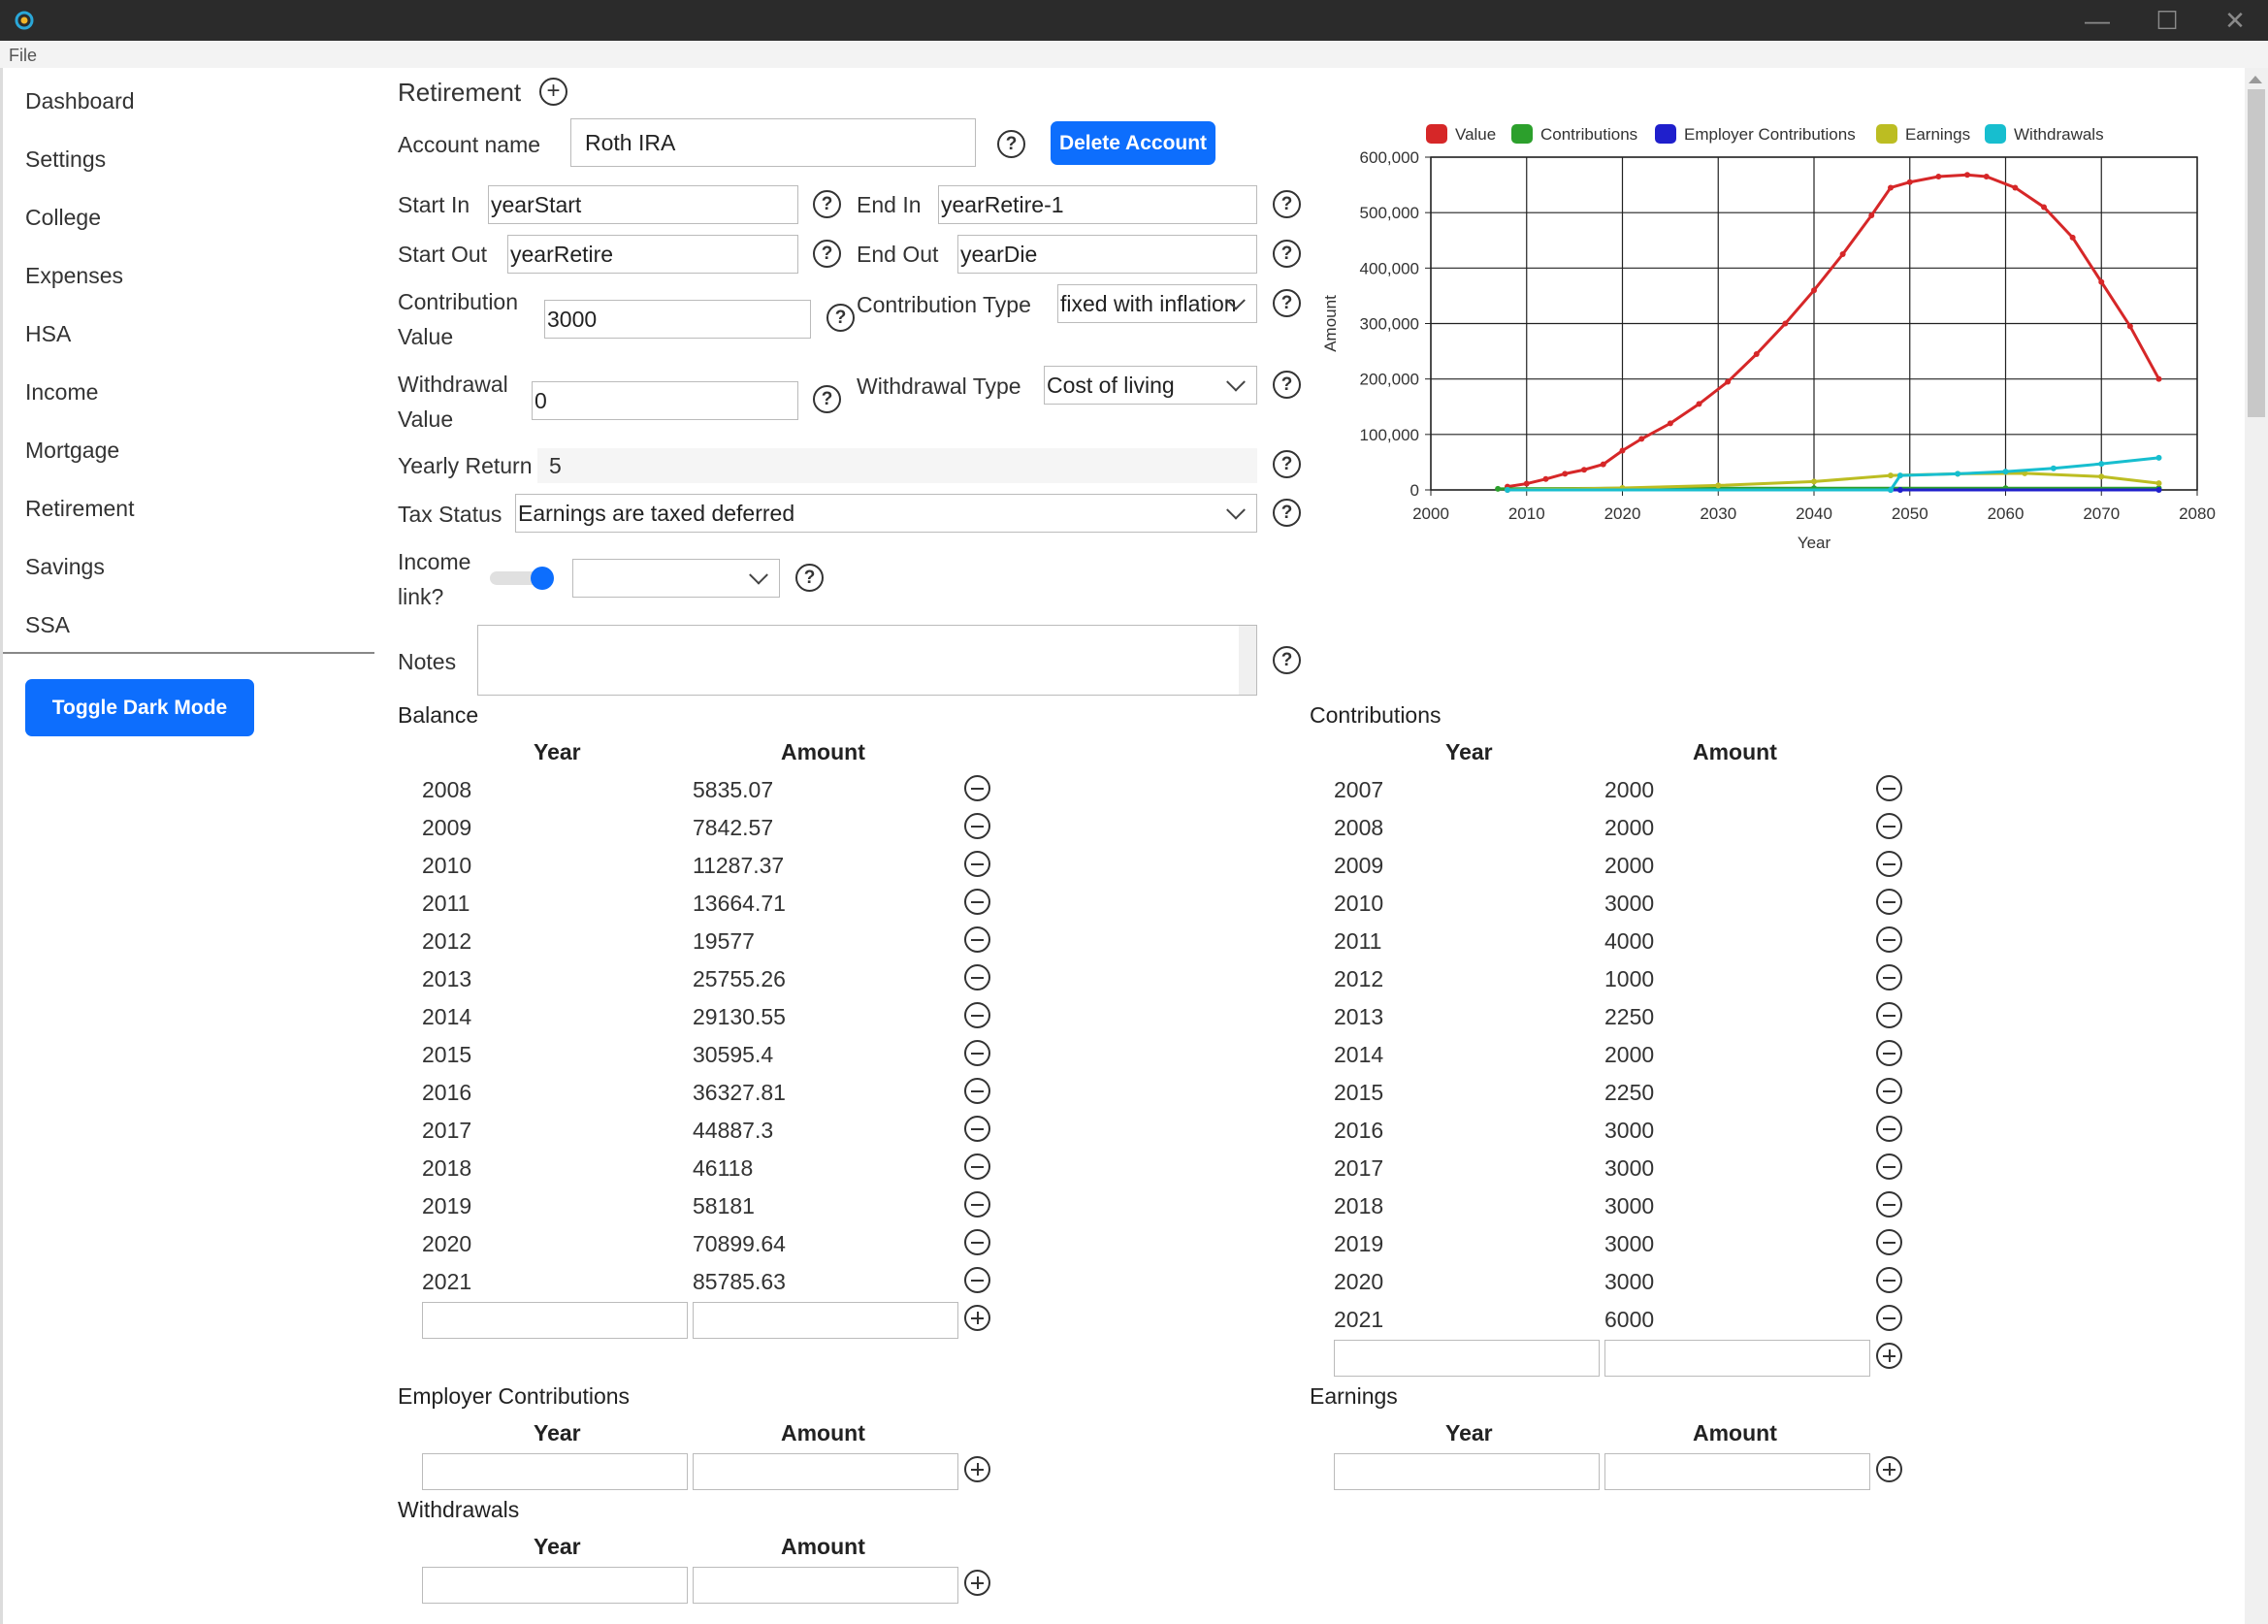  Describe the element at coordinates (542, 578) in the screenshot. I see `income-link-toggle-knob` at that location.